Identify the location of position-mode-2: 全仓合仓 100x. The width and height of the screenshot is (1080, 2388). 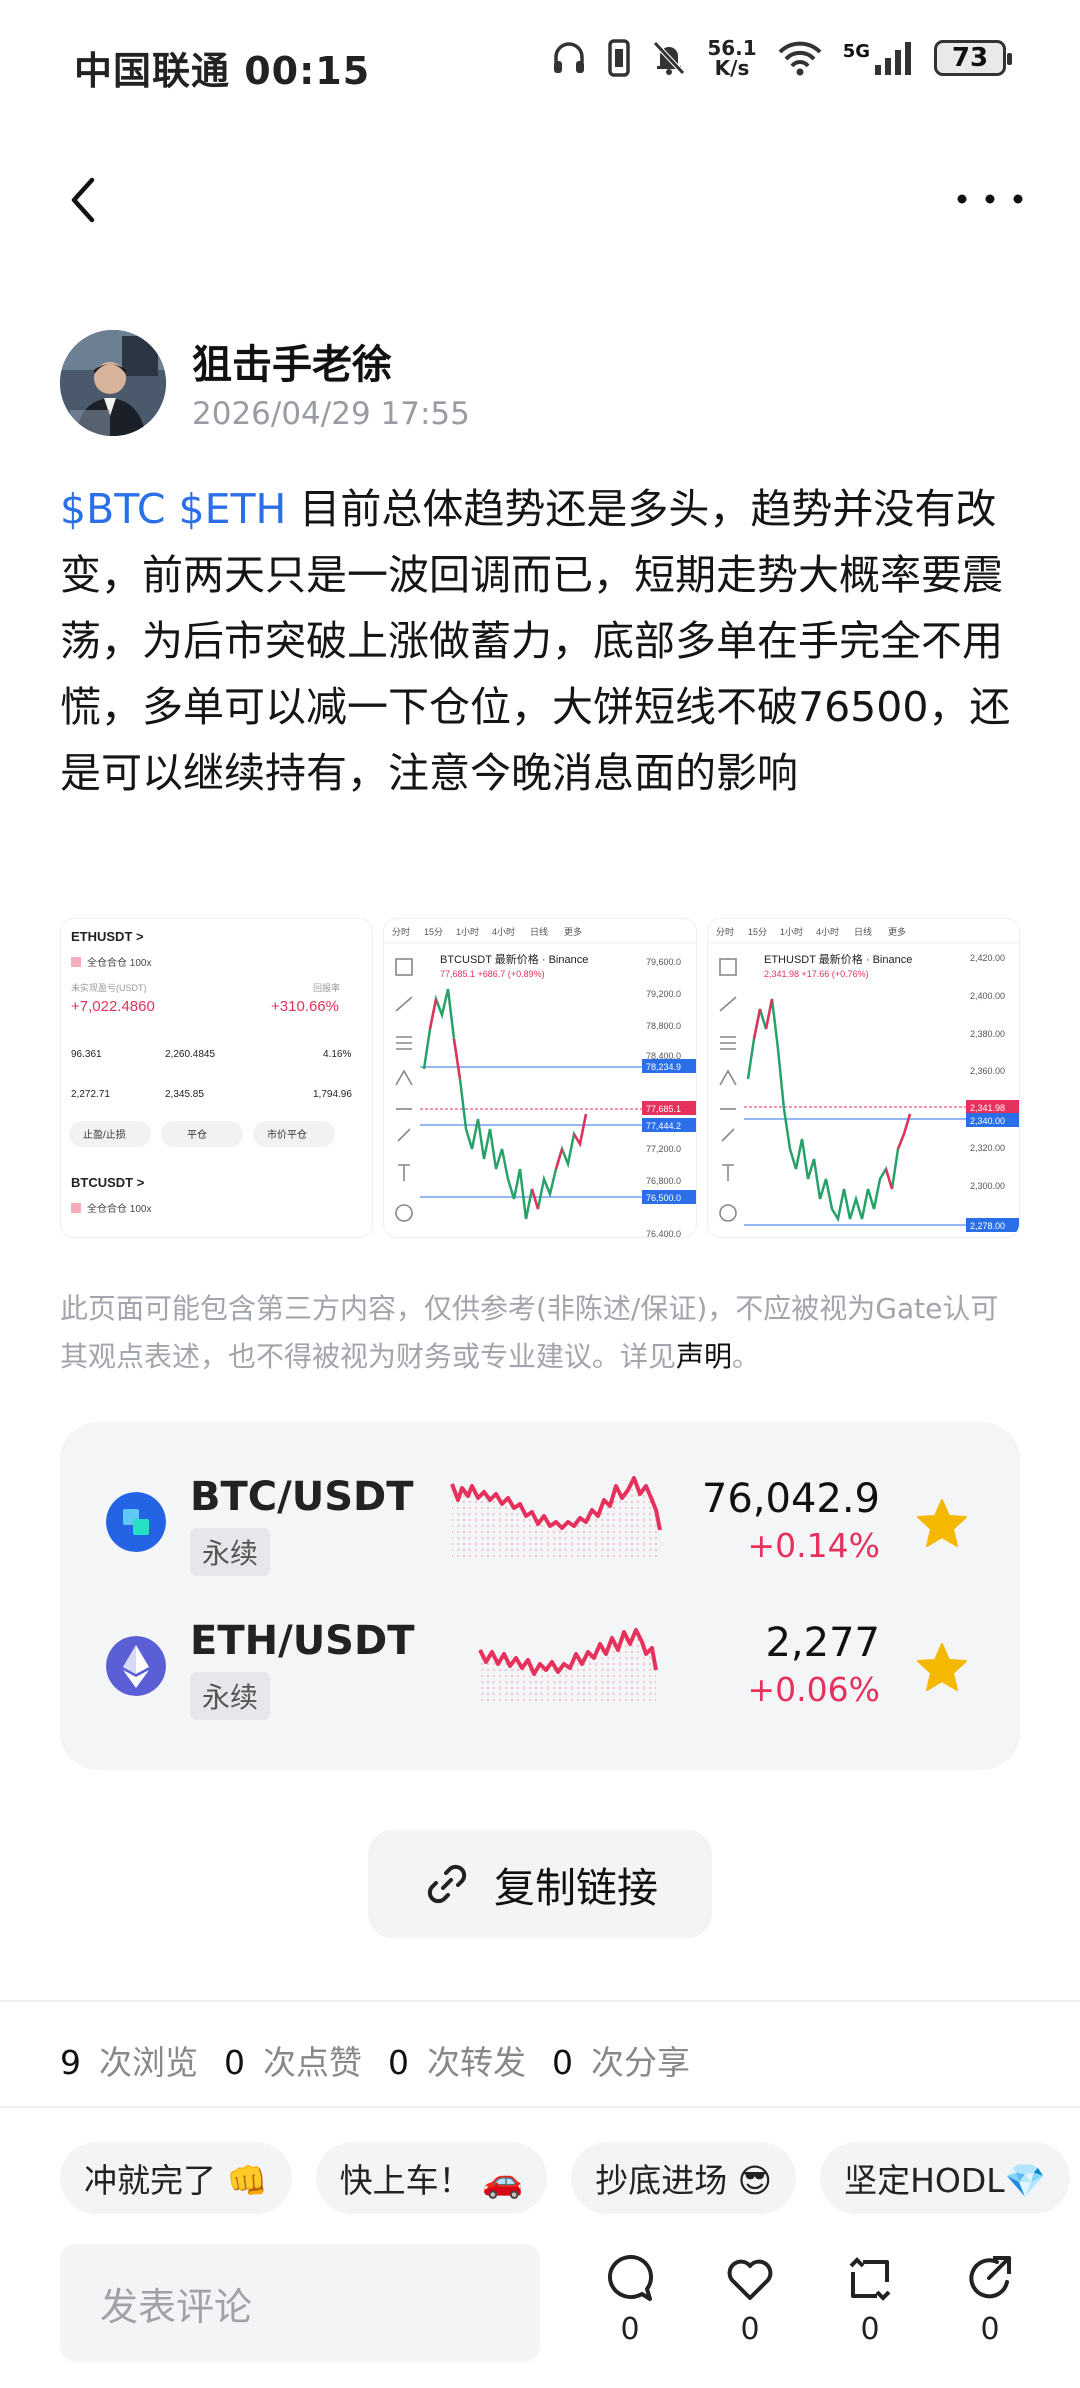
(119, 1208).